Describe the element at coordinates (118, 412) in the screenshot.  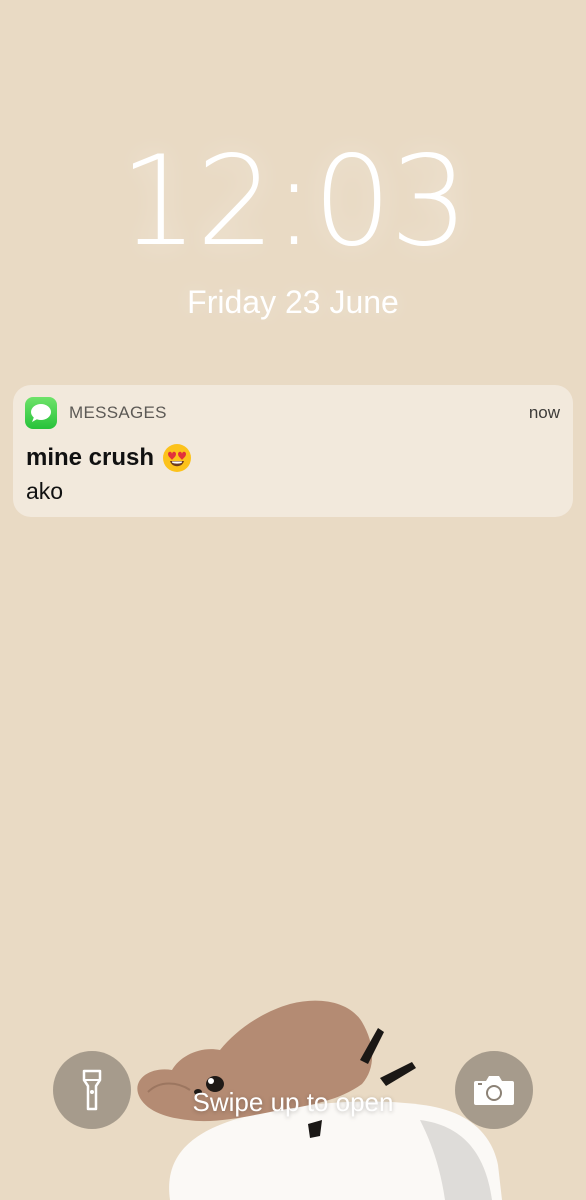
I see `notification-app-name: MESSAGES` at that location.